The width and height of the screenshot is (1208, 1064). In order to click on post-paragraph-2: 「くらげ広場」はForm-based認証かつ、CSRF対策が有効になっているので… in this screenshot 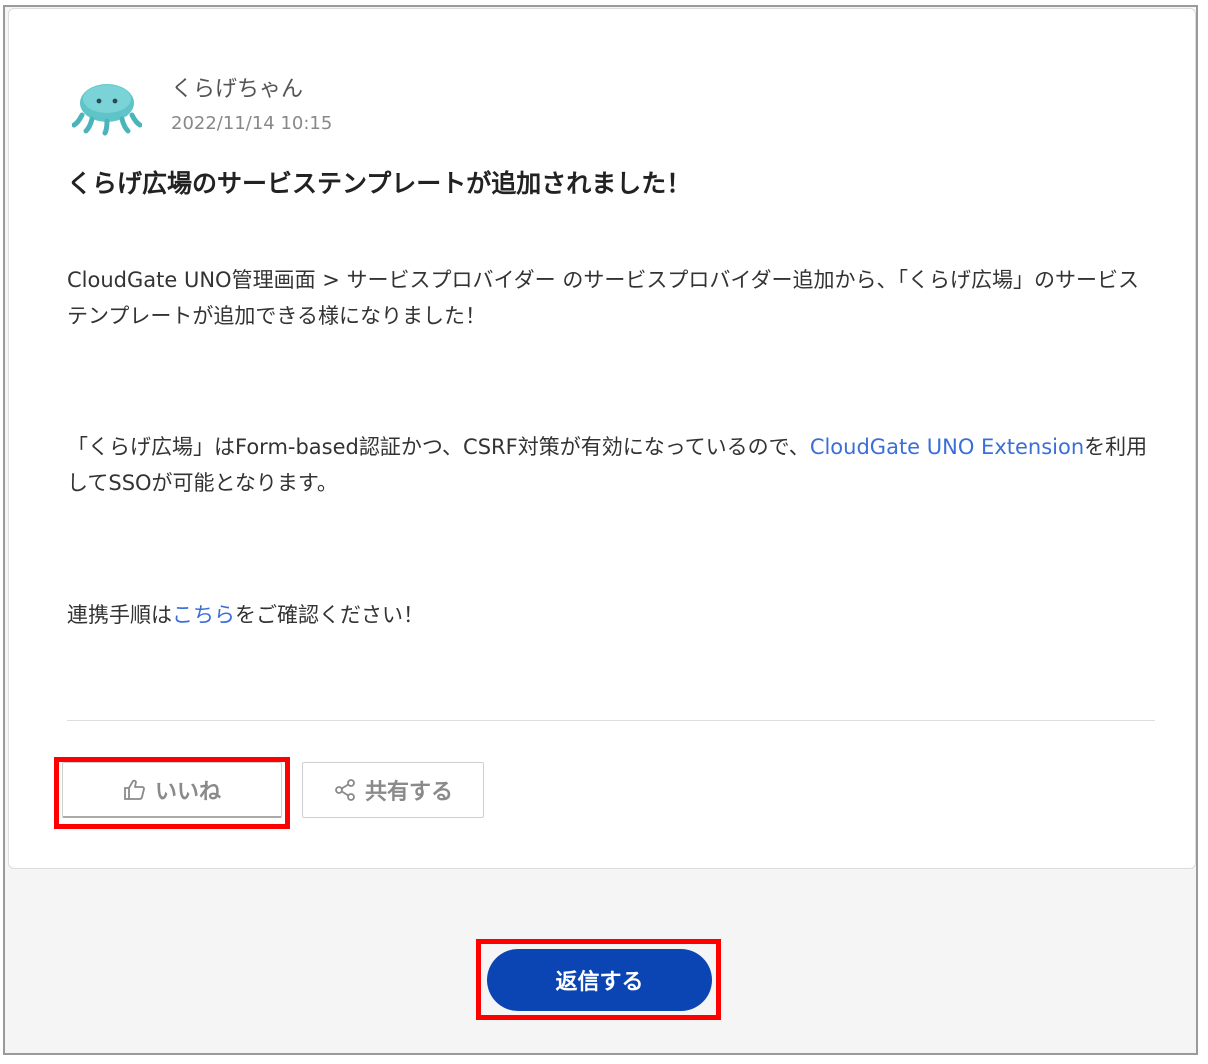, I will do `click(612, 465)`.